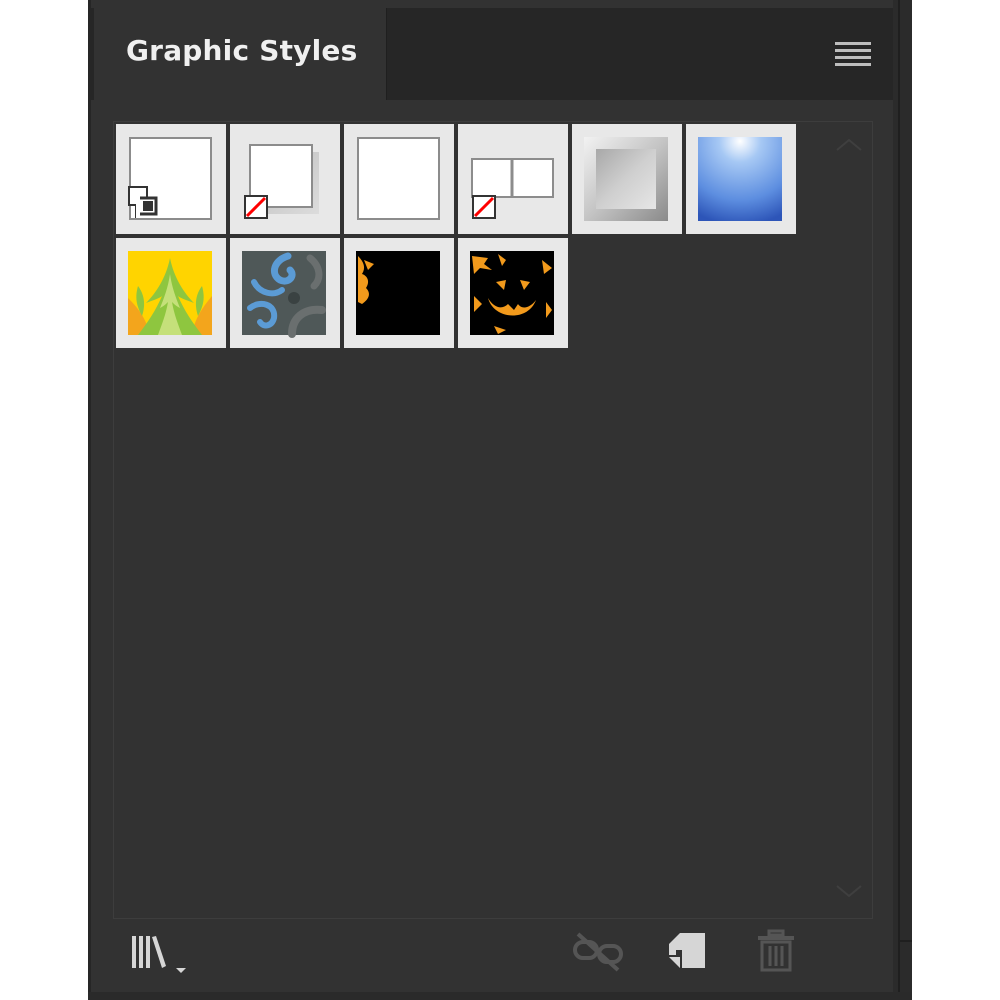 Image resolution: width=1000 pixels, height=1000 pixels. I want to click on style-swatch-double-box, so click(513, 179).